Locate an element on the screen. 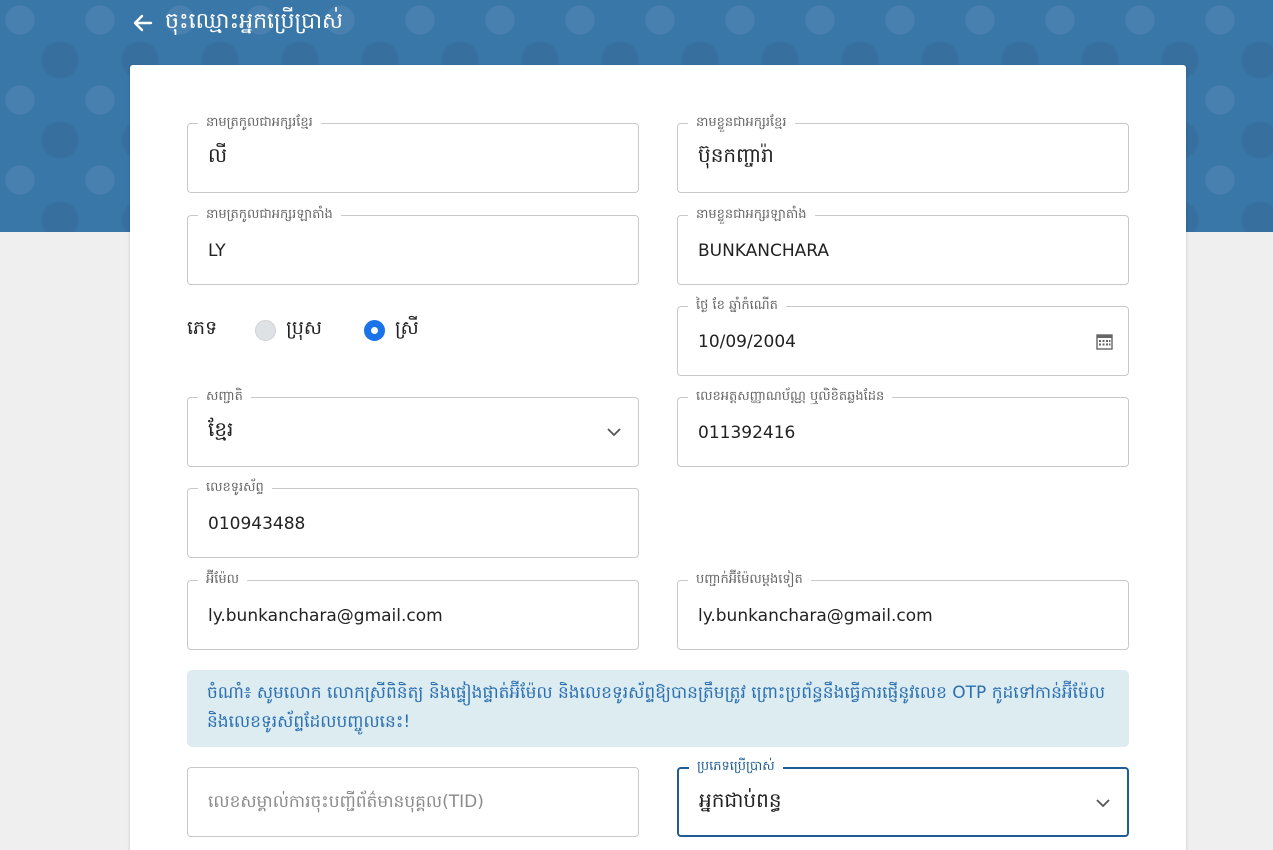  user-type-value: អ្នកជាប់ពន្ធ is located at coordinates (740, 800).